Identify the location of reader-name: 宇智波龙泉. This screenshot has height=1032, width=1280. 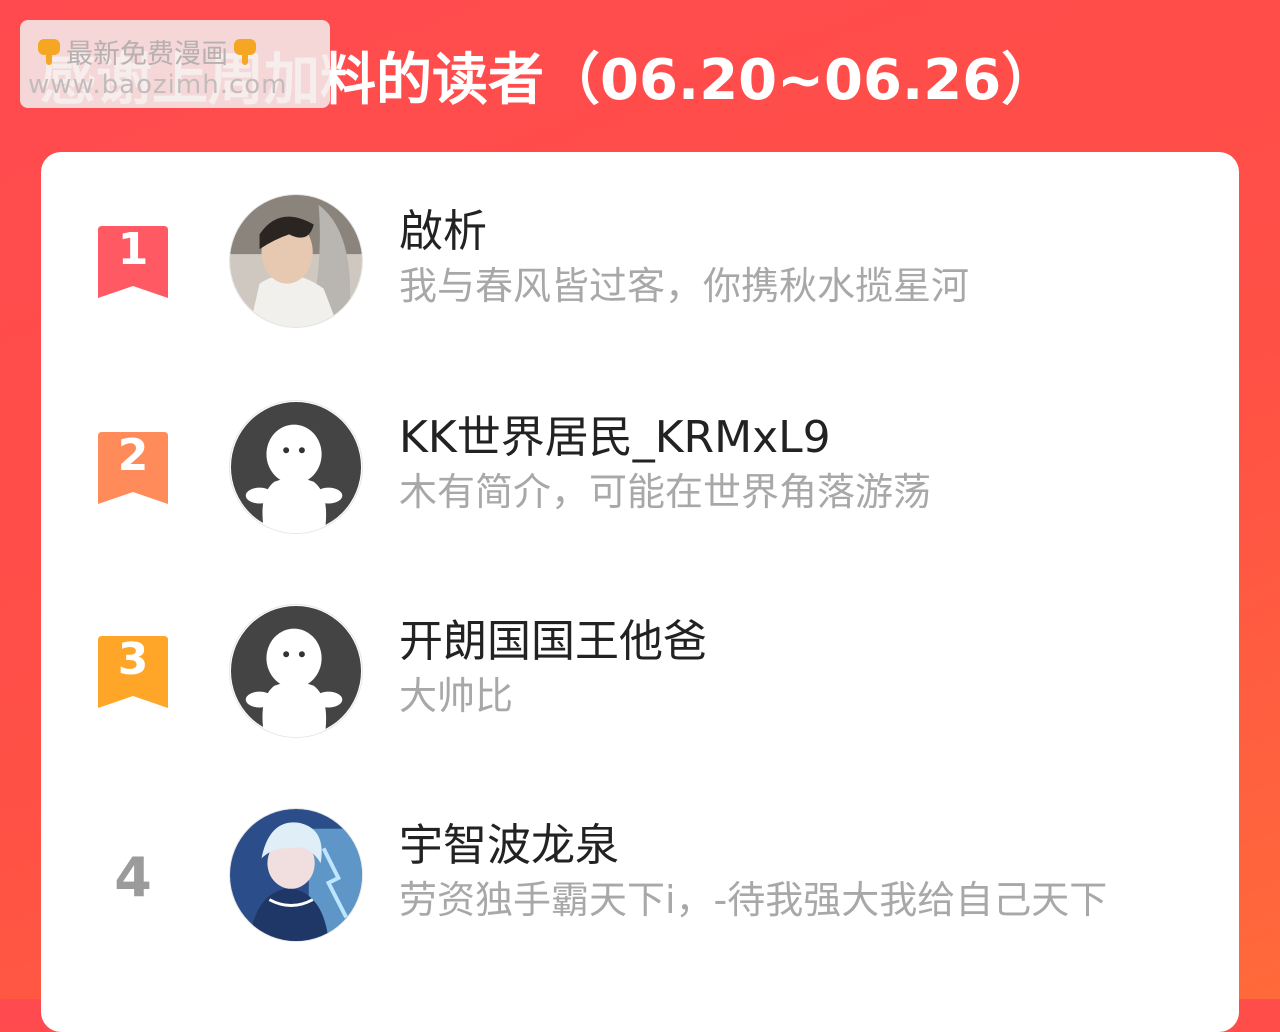
(509, 845).